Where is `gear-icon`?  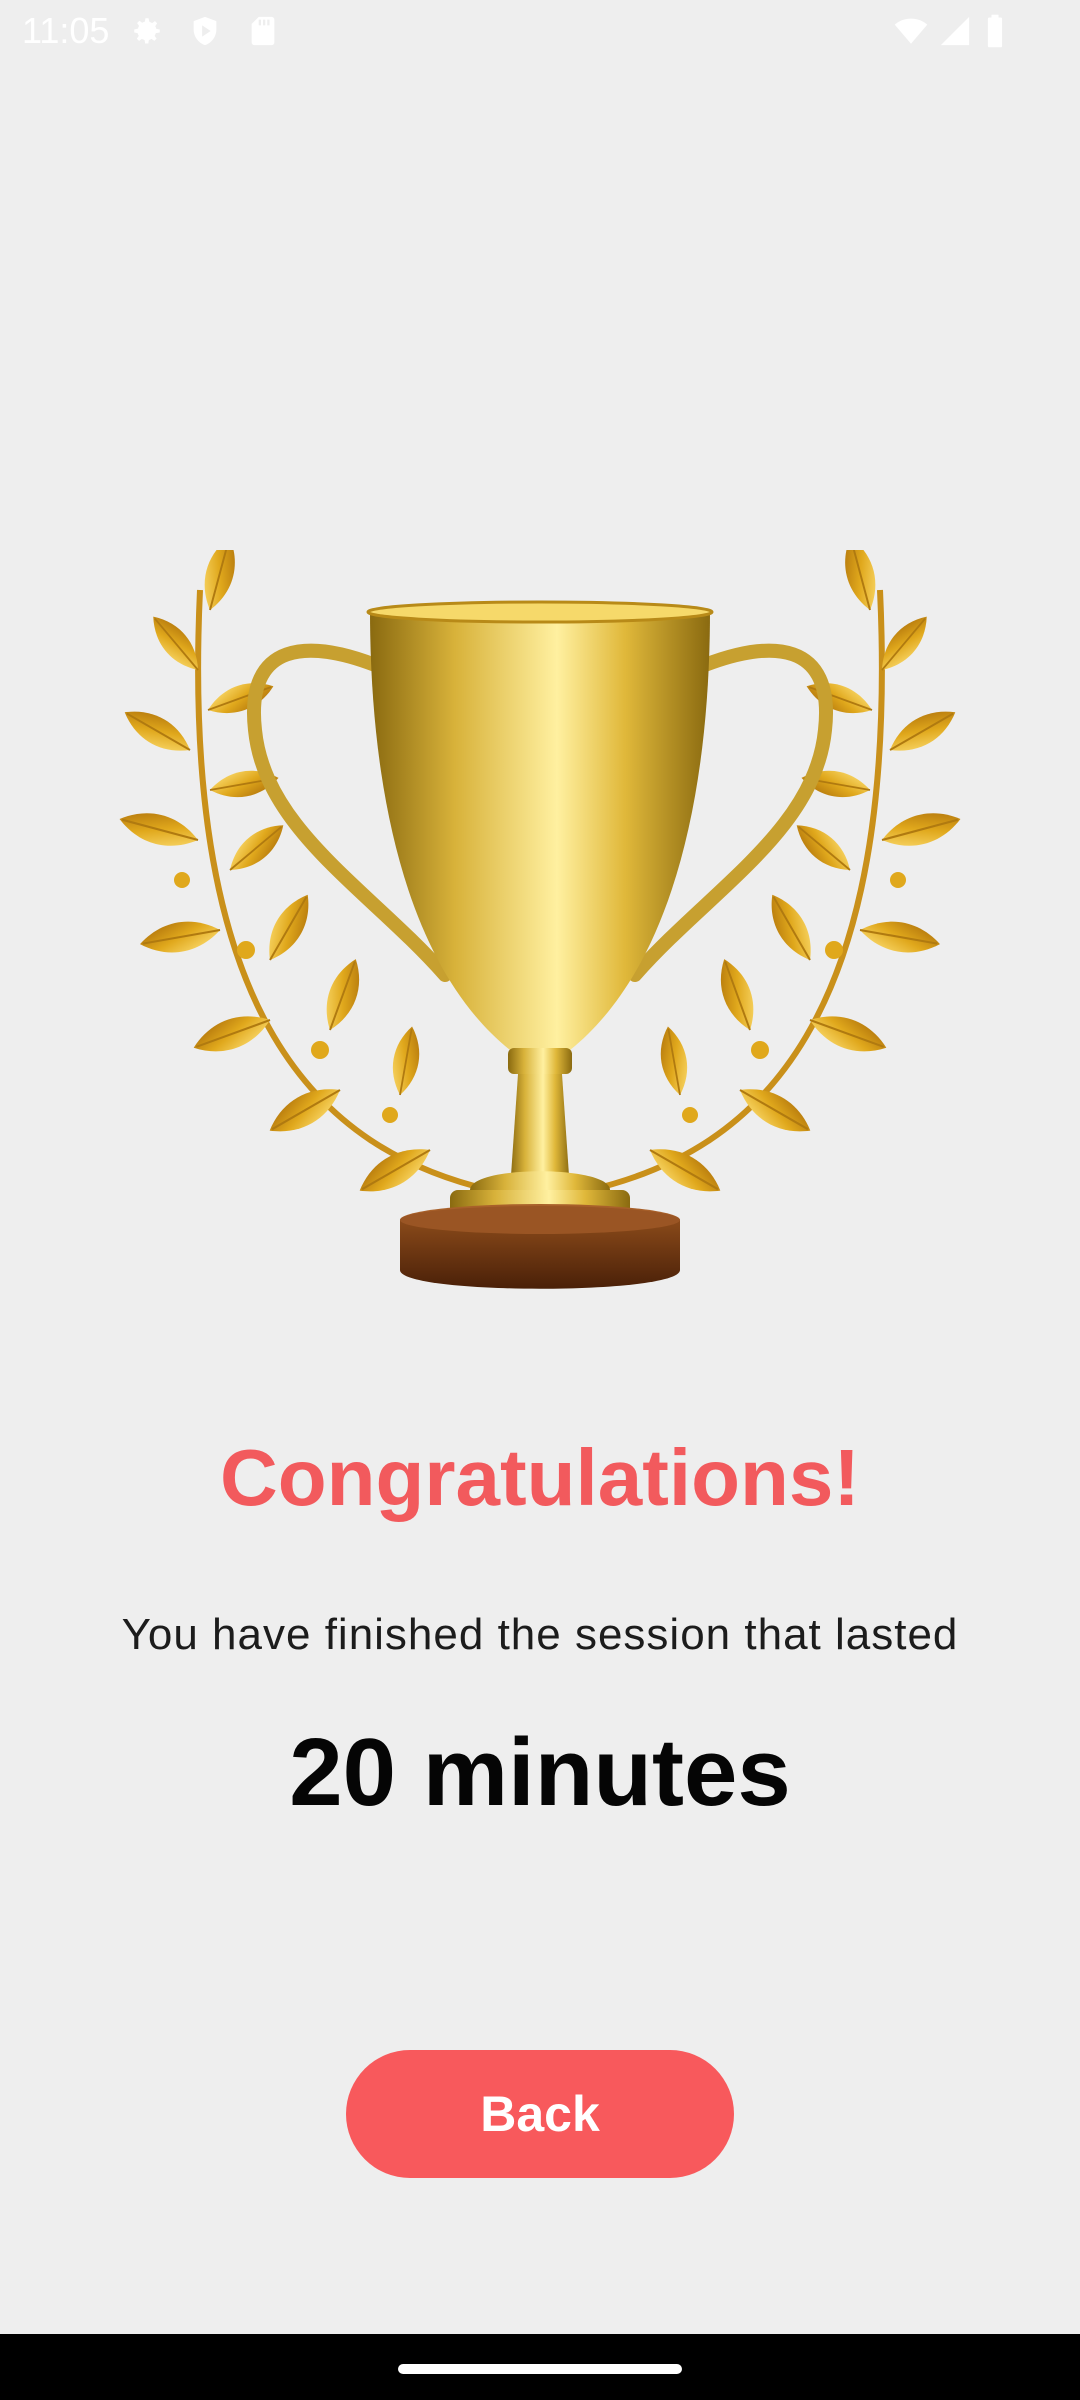 gear-icon is located at coordinates (147, 31).